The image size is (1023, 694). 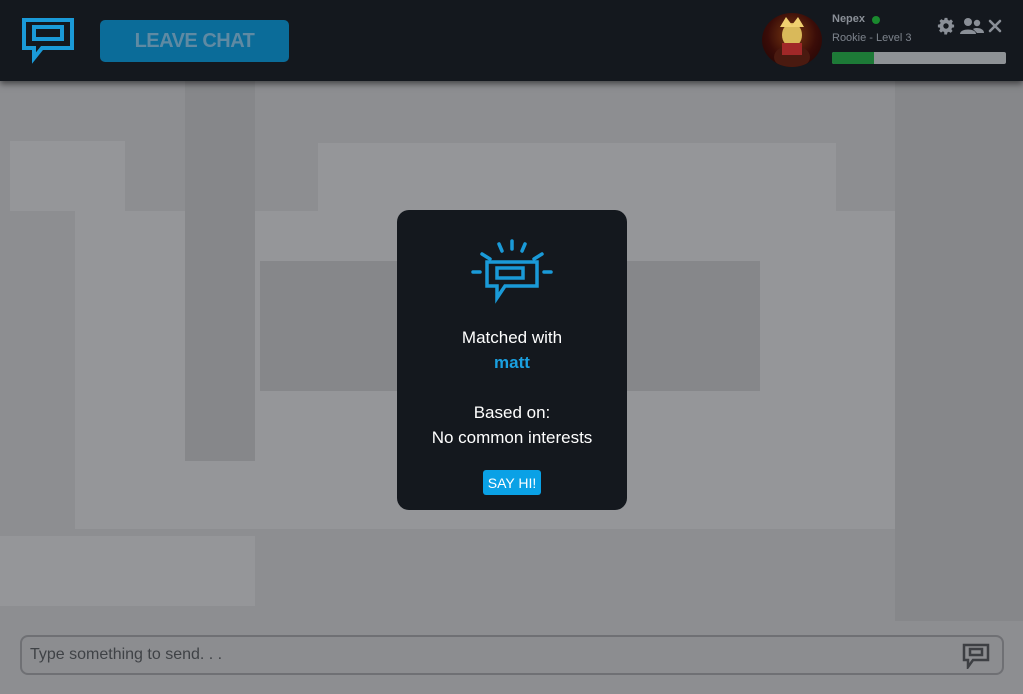 What do you see at coordinates (976, 657) in the screenshot?
I see `send-icon` at bounding box center [976, 657].